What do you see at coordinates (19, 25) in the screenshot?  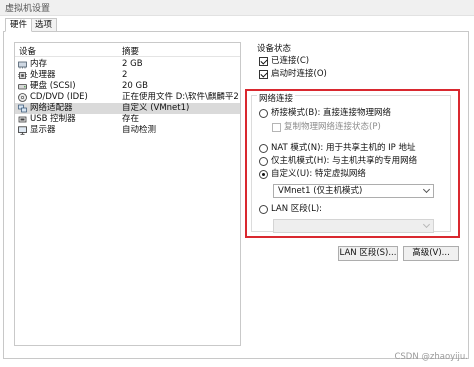 I see `tab-hardware: 硬件` at bounding box center [19, 25].